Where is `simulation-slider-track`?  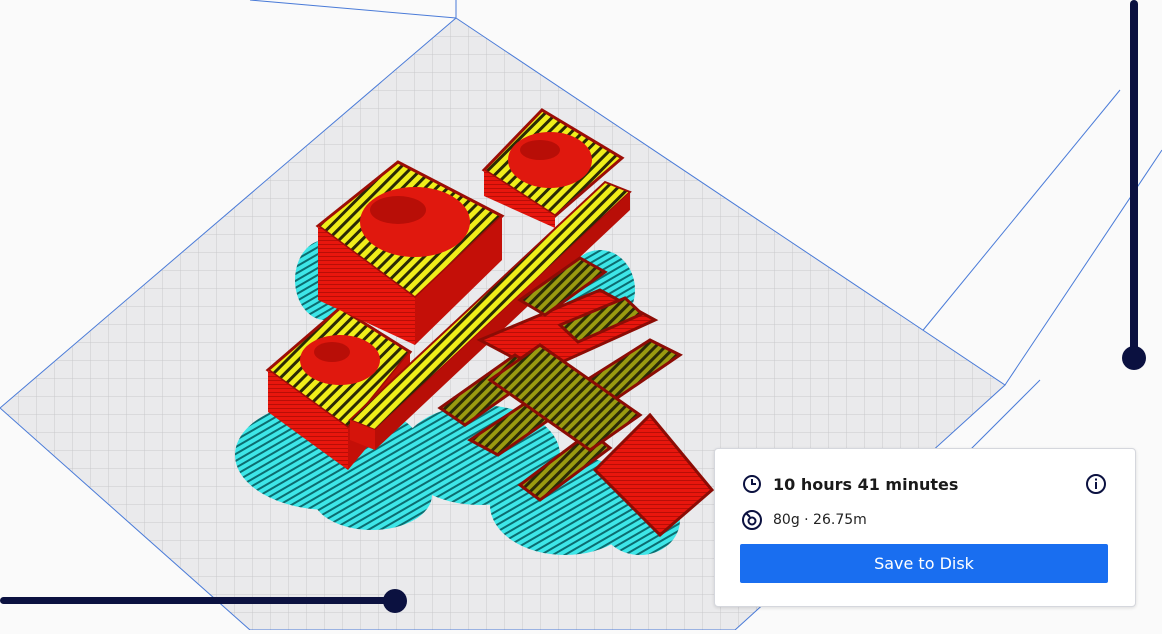
simulation-slider-track is located at coordinates (199, 600).